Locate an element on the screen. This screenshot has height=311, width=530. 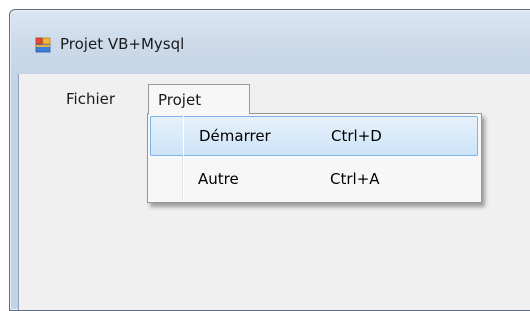
menu-item-shortcut: Ctrl+D is located at coordinates (356, 136).